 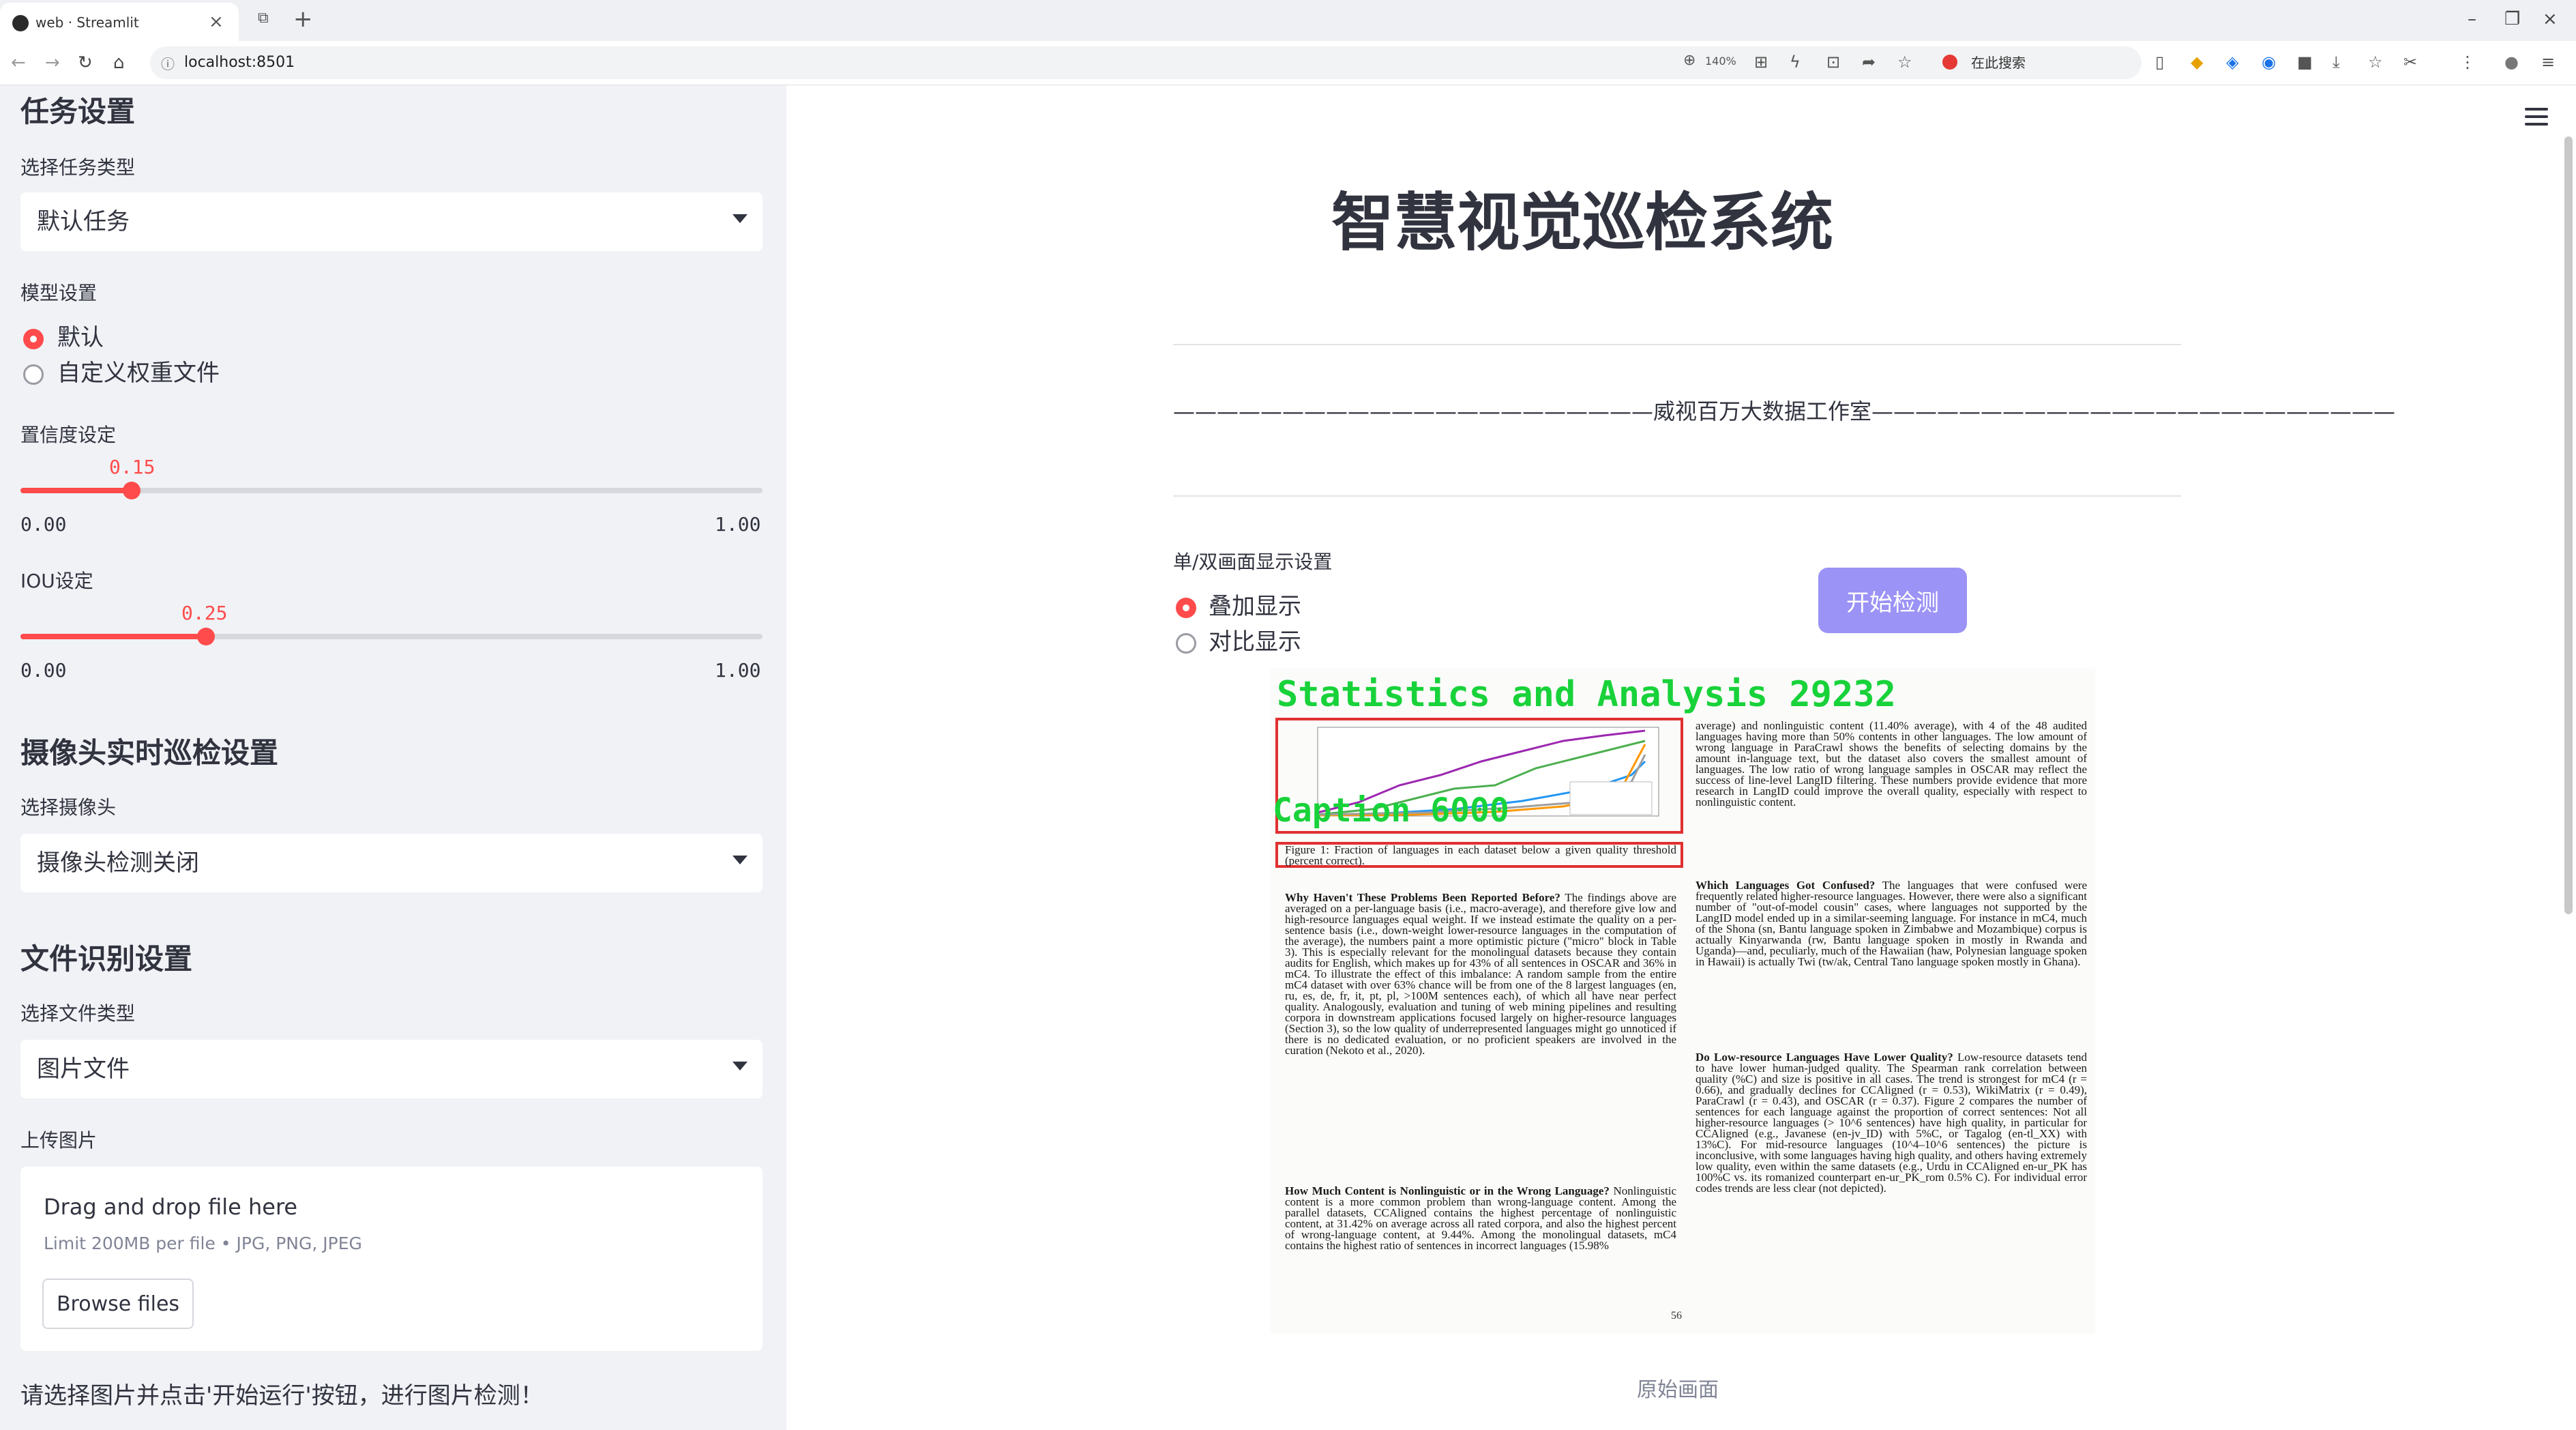 I want to click on model-custom-radio, so click(x=33, y=375).